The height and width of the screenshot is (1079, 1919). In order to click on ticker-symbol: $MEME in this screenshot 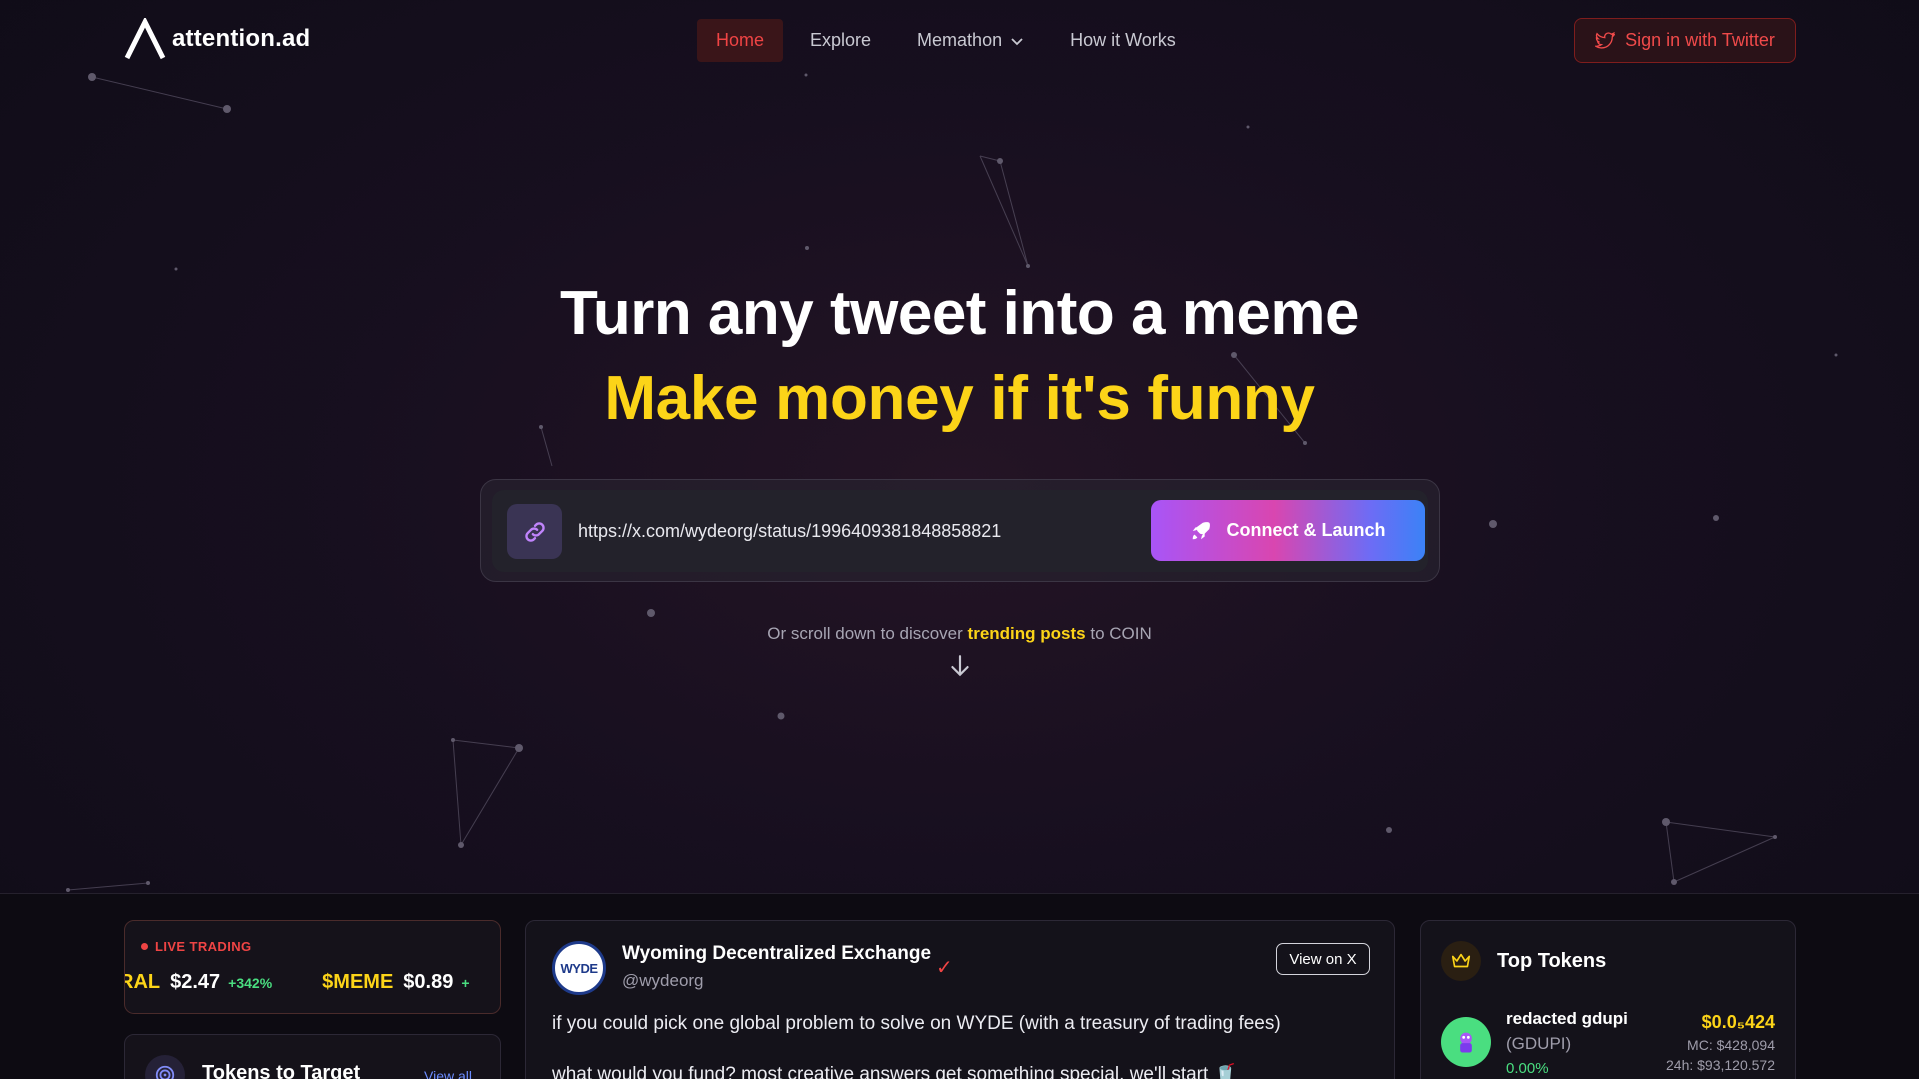, I will do `click(358, 982)`.